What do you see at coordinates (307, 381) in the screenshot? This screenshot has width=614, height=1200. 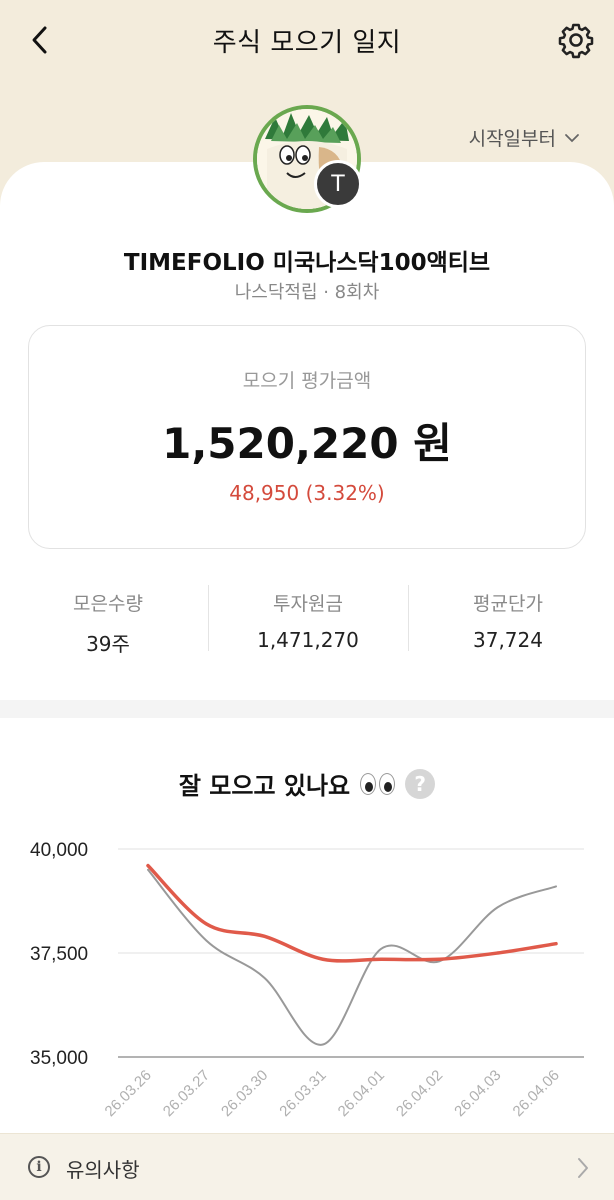 I see `valuation-label: 모으기 평가금액` at bounding box center [307, 381].